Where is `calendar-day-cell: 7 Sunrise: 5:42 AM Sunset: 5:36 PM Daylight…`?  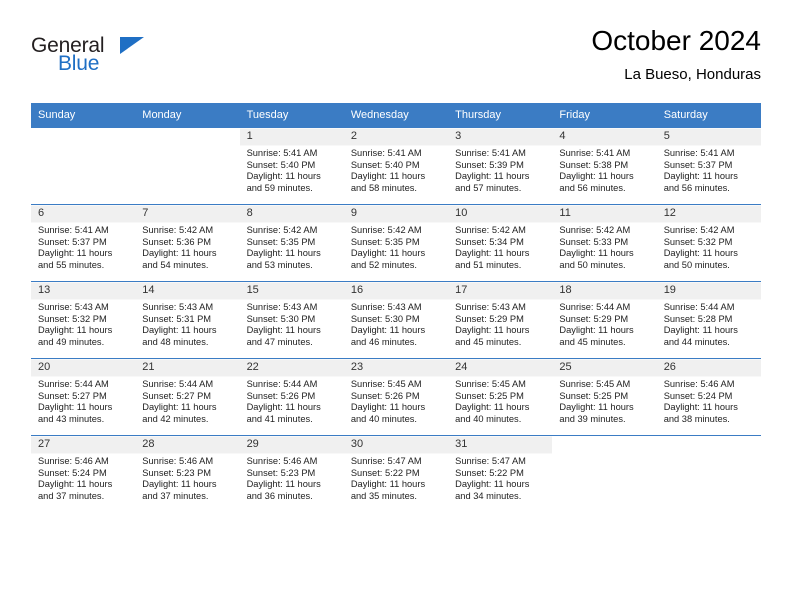
calendar-day-cell: 7 Sunrise: 5:42 AM Sunset: 5:36 PM Daylight… is located at coordinates (187, 243).